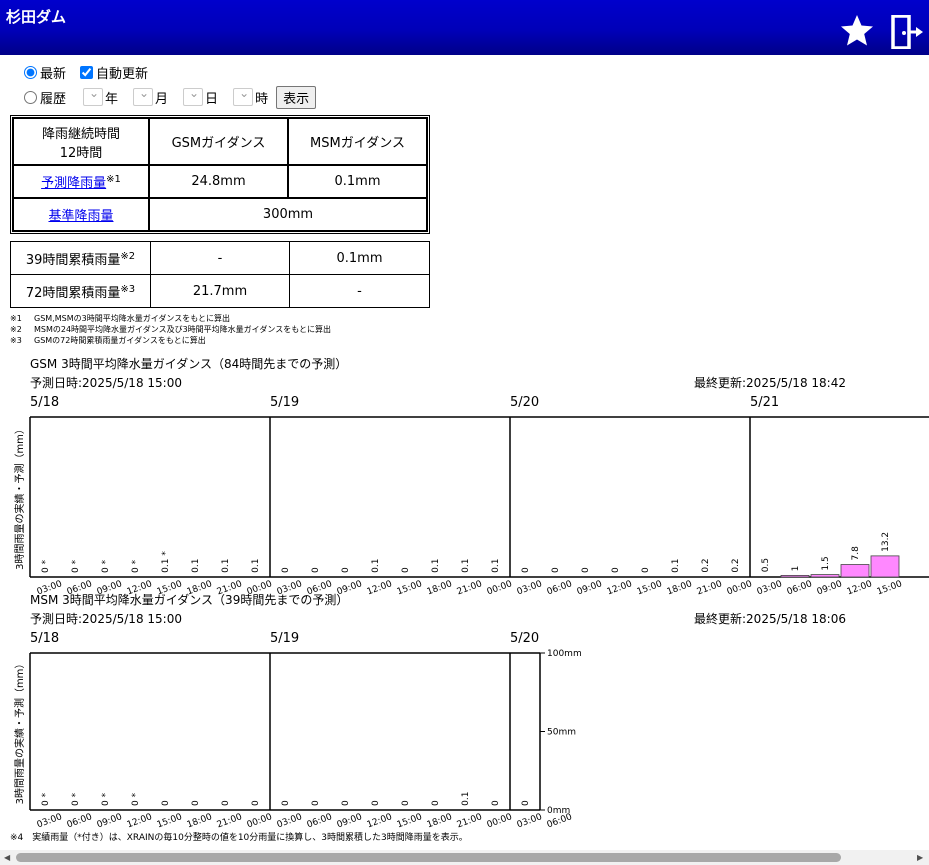 The image size is (929, 865). I want to click on duration-header-line1: 降雨継続時間, so click(80, 134).